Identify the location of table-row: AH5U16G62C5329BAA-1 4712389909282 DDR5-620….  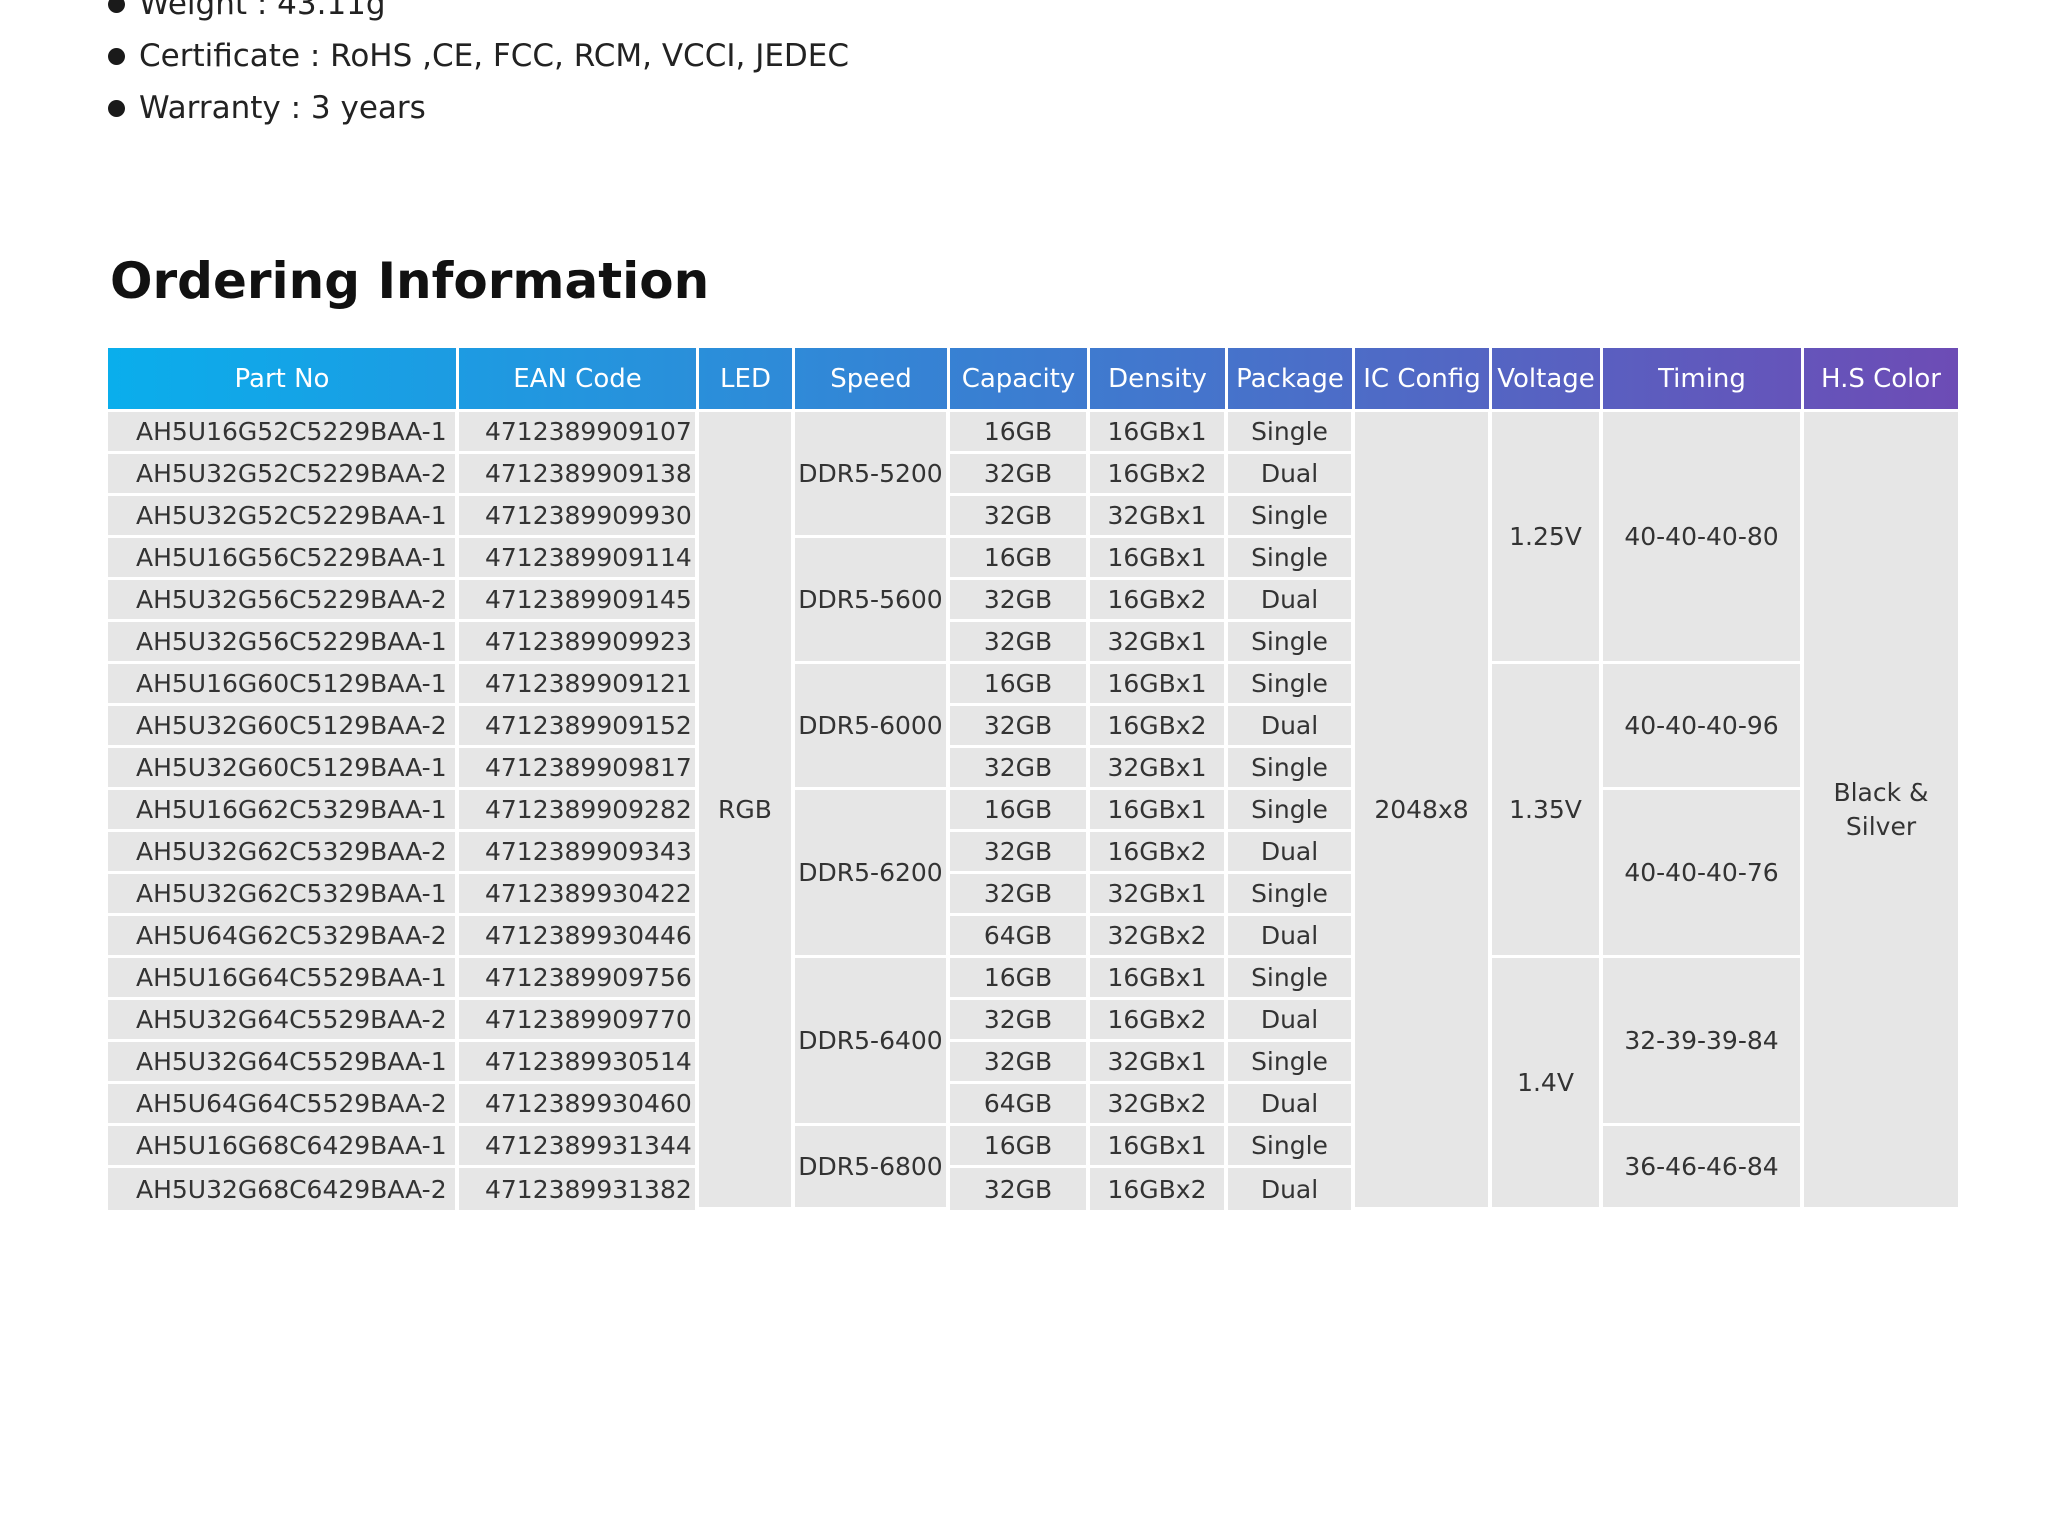
(1033, 874).